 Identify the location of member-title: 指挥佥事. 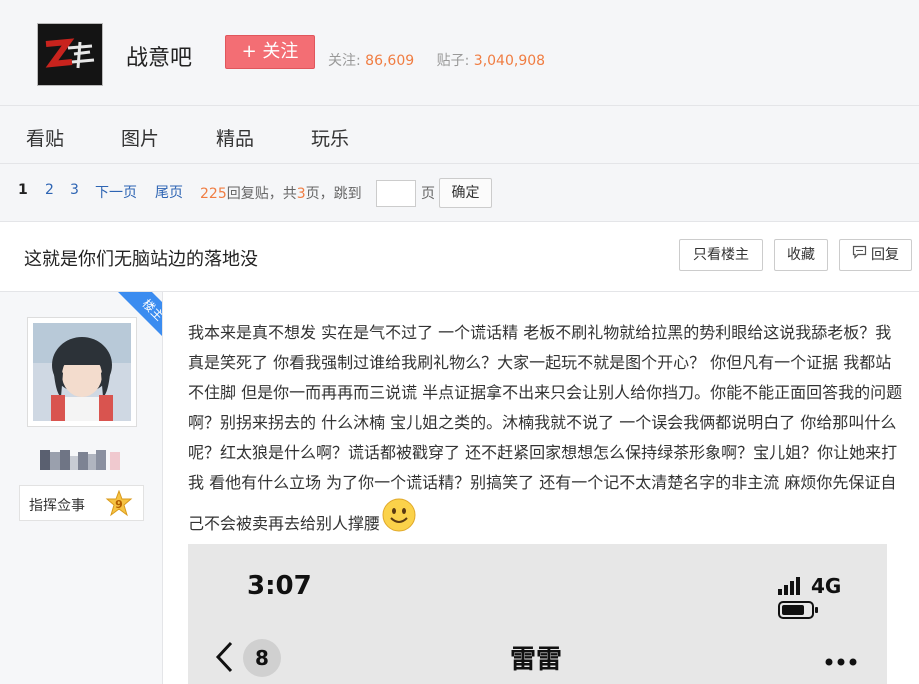
(57, 506).